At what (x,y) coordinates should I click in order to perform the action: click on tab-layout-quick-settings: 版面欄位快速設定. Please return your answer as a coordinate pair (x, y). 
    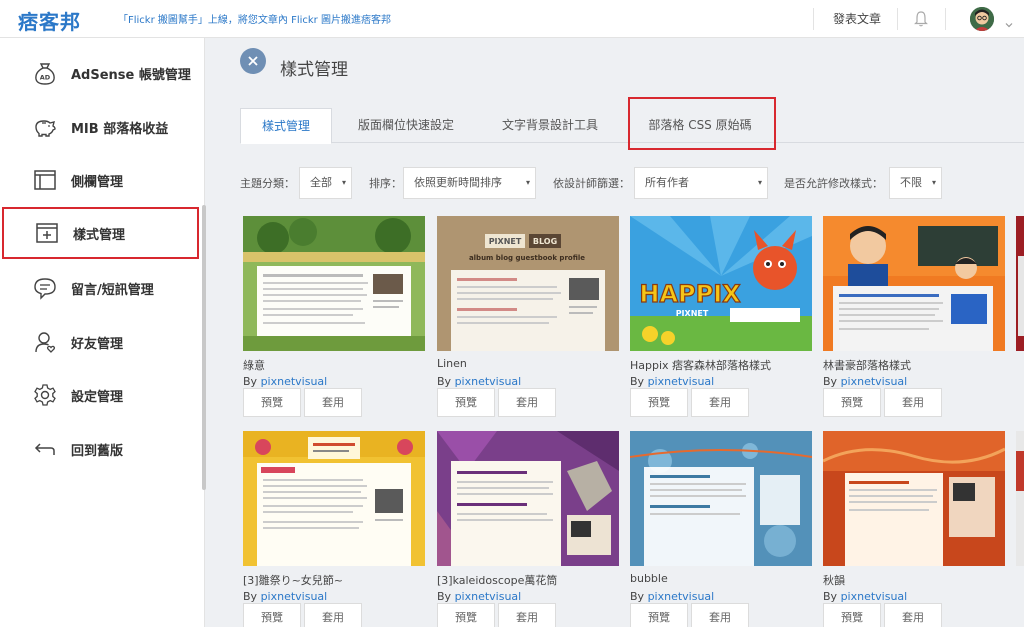
    Looking at the image, I should click on (406, 125).